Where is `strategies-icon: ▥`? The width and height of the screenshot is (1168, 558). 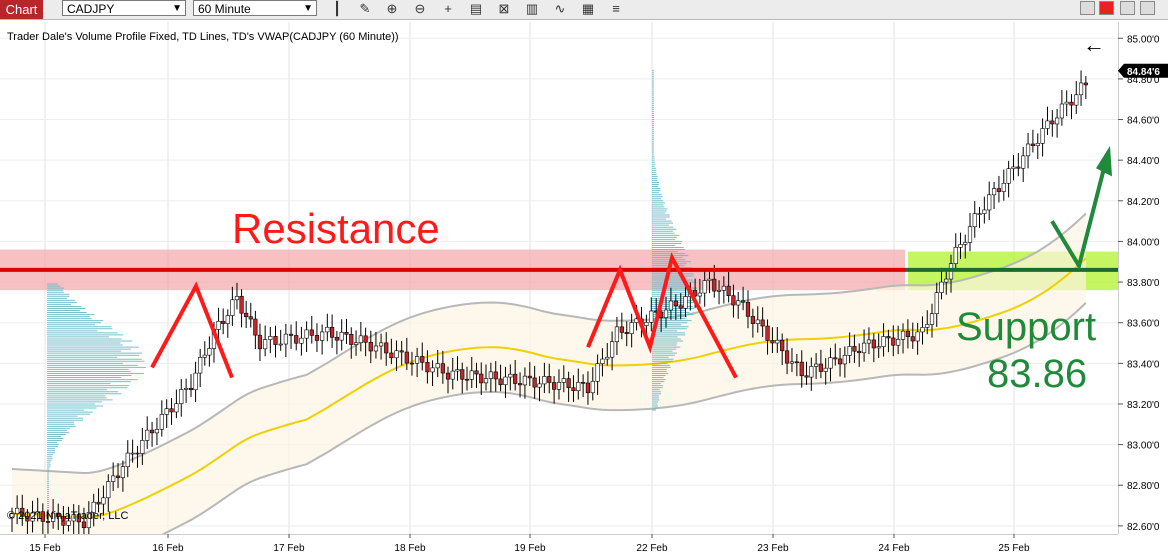
strategies-icon: ▥ is located at coordinates (532, 9).